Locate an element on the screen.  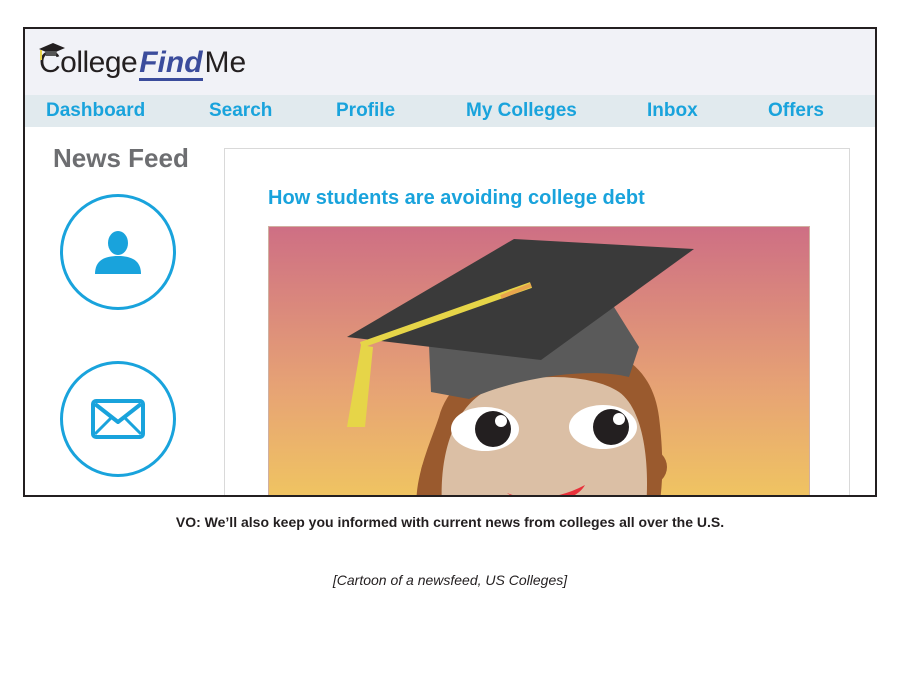
nav-offers: Offers is located at coordinates (796, 111).